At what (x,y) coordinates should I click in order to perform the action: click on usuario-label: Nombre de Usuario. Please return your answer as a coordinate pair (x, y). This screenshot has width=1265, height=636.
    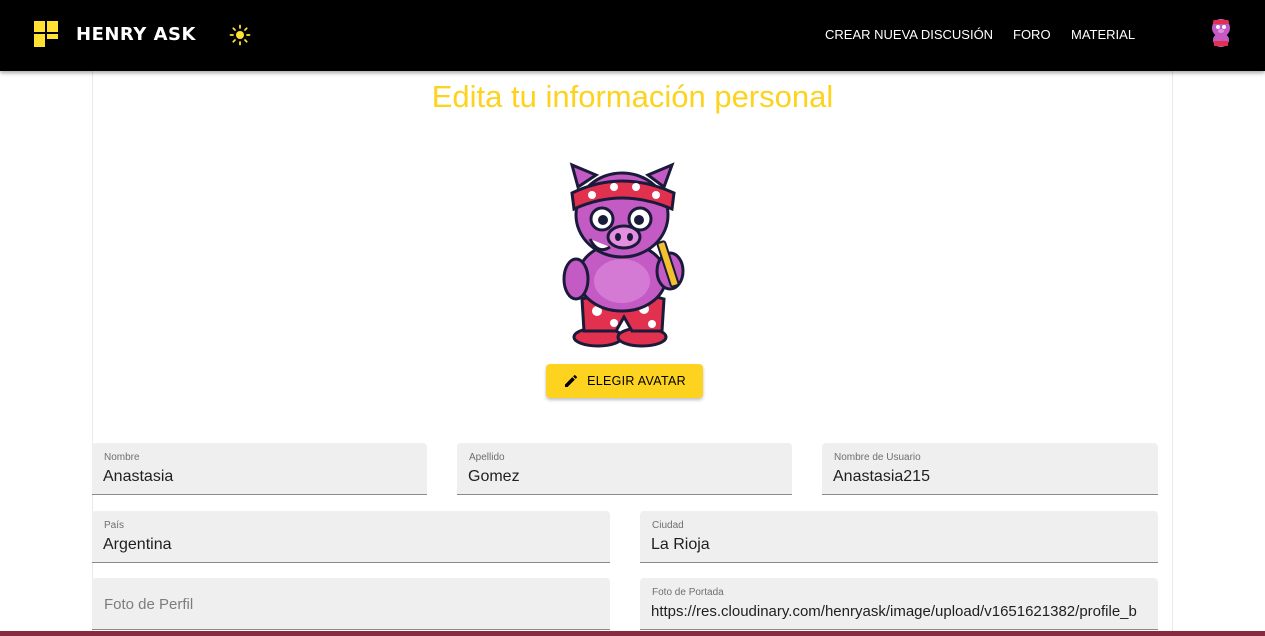
    Looking at the image, I should click on (877, 457).